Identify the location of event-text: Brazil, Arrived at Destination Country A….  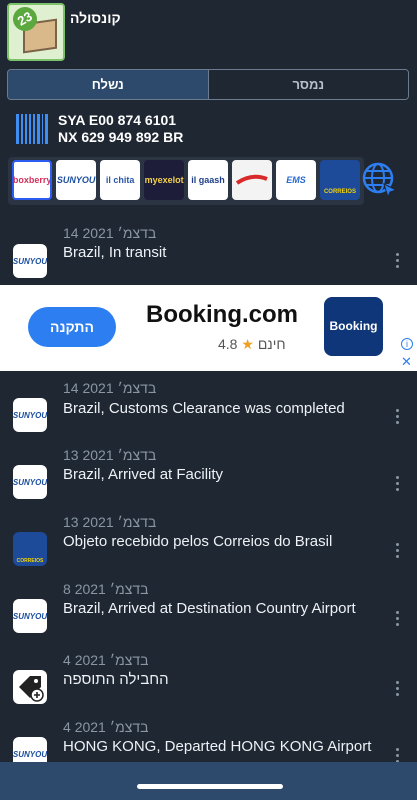
(209, 608).